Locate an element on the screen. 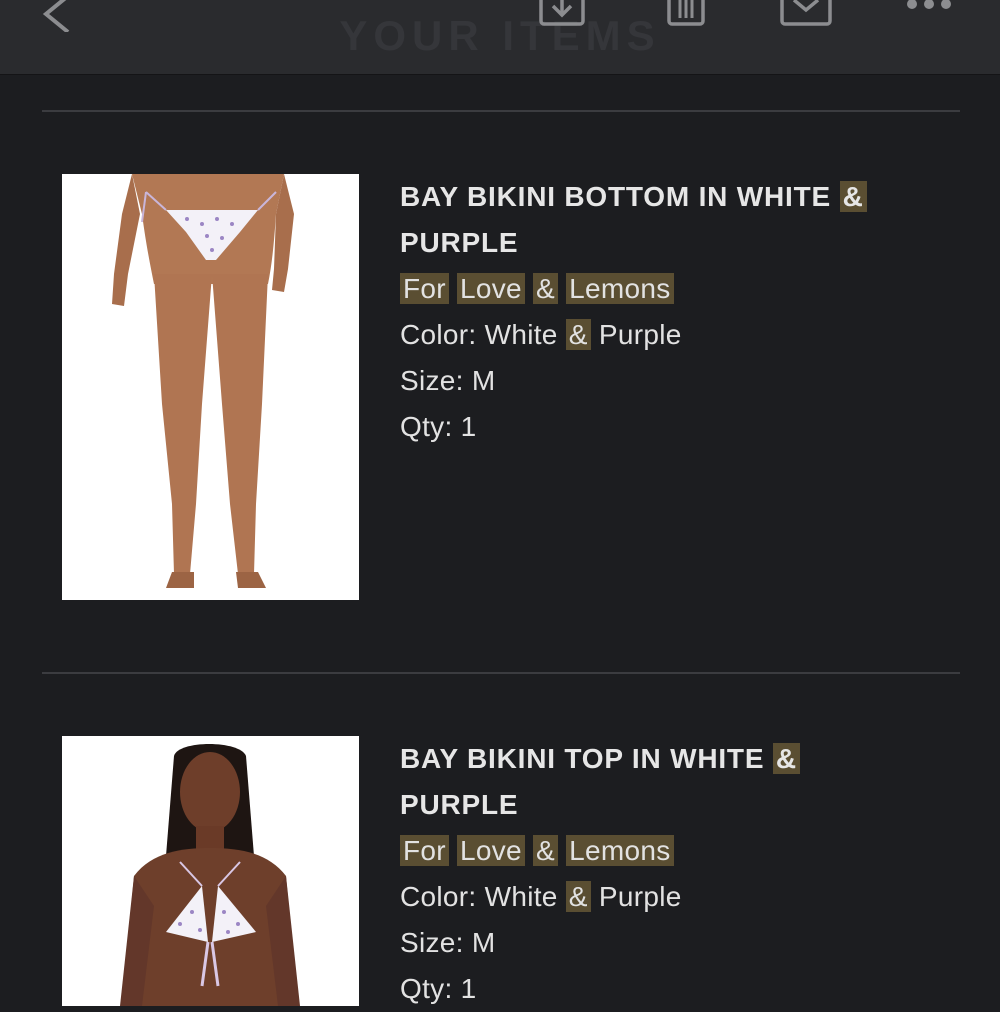 The width and height of the screenshot is (1000, 1012). product-title: BAY BIKINI BOTTOM IN WHITE & PURPLE is located at coordinates (680, 220).